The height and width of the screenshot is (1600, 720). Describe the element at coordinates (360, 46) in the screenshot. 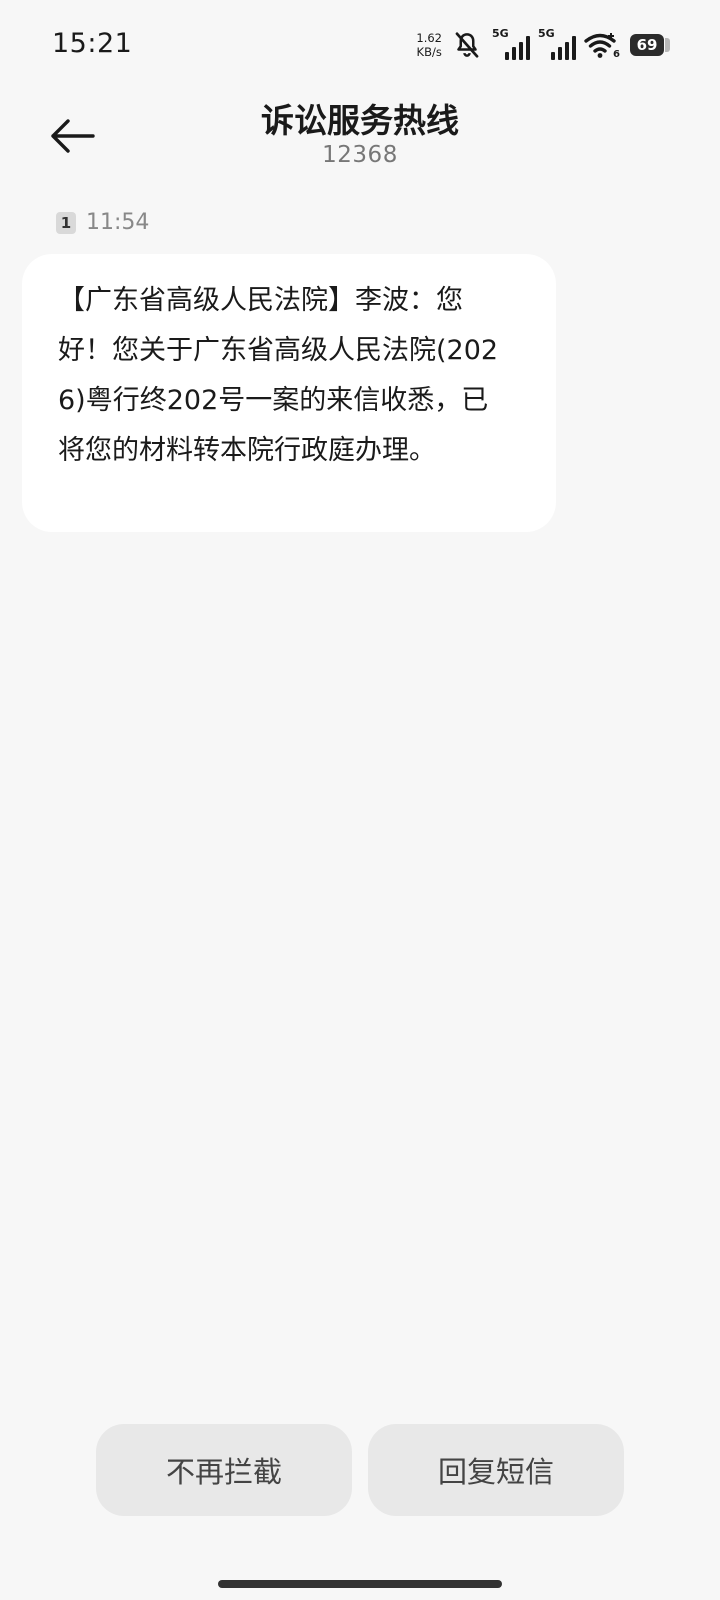

I see `status-bar: 15:21 1.62 KB/s 5G 5G 6 69` at that location.